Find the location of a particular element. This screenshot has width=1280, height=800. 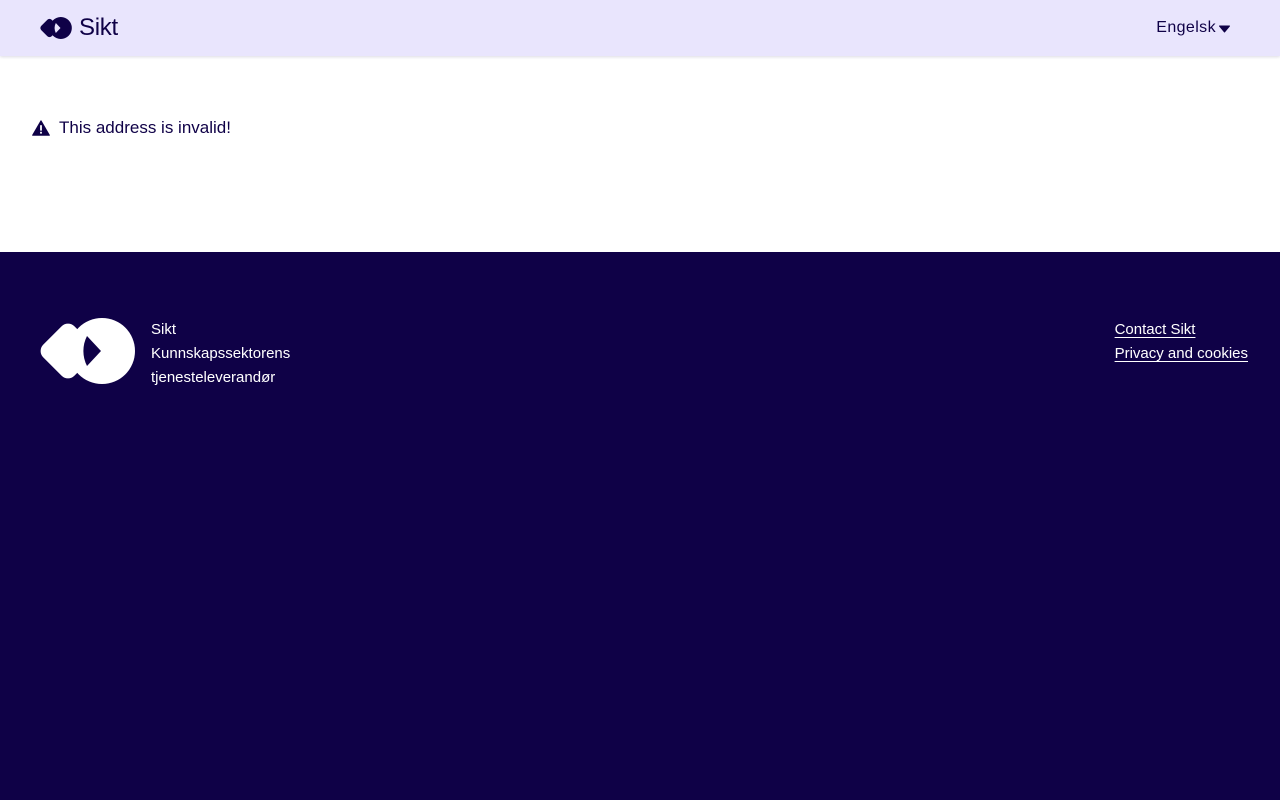

footer-tagline-line-1: Kunnskapssektorens is located at coordinates (221, 353).